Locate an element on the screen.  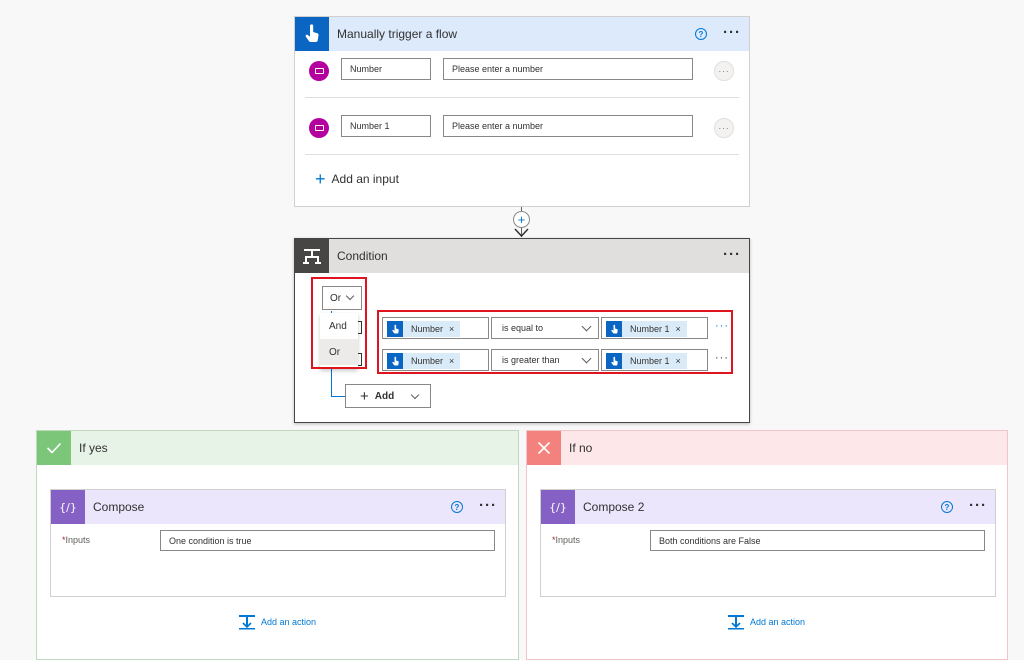
compose-title: Compose is located at coordinates (119, 507).